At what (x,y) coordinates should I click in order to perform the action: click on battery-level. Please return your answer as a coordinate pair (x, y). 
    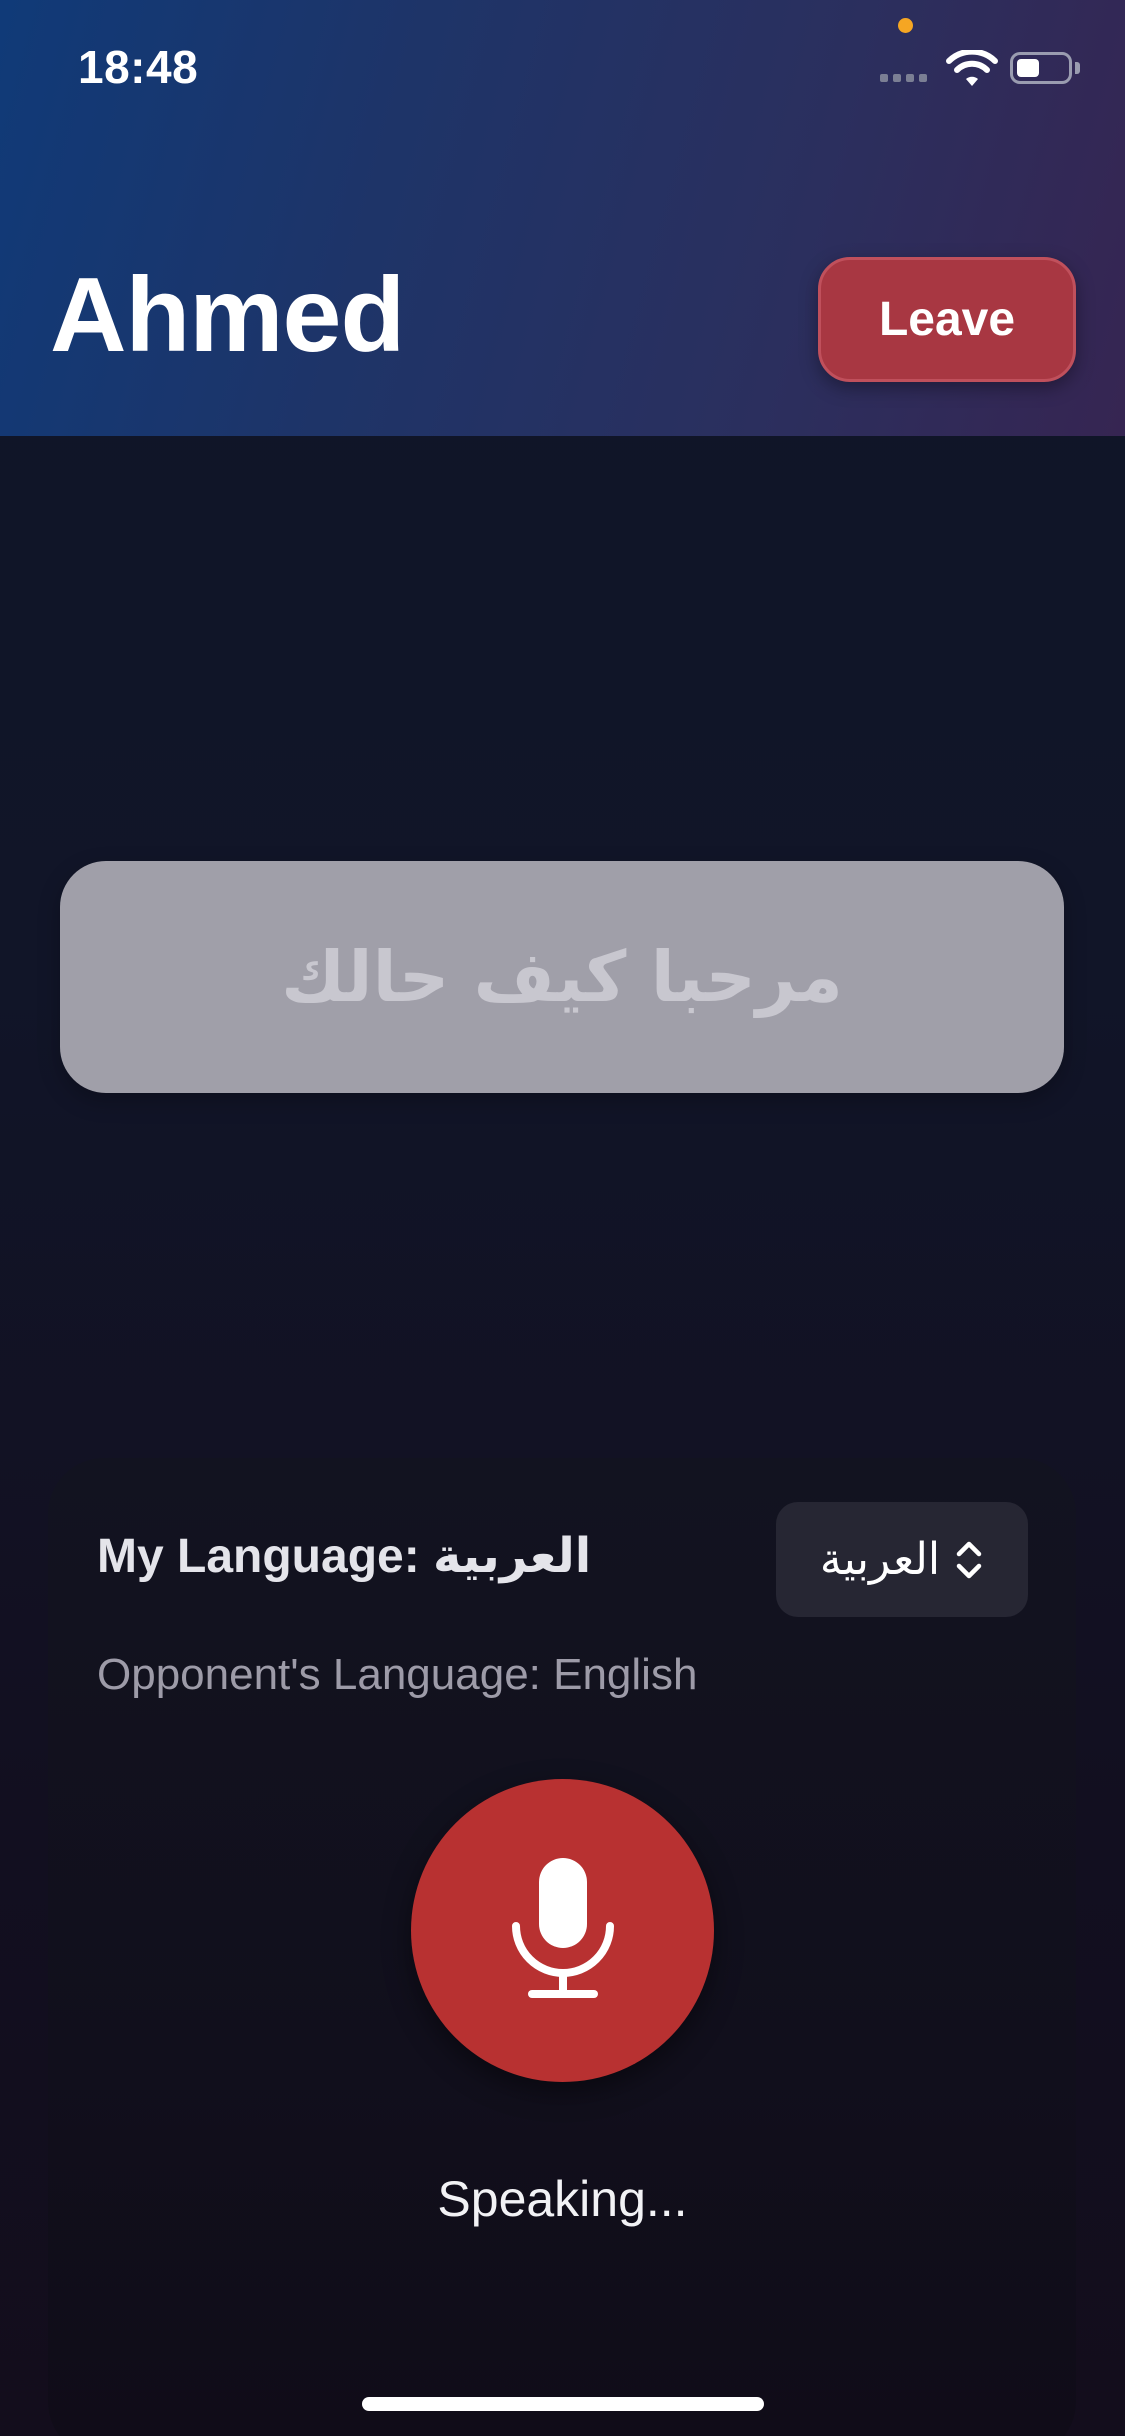
    Looking at the image, I should click on (1028, 68).